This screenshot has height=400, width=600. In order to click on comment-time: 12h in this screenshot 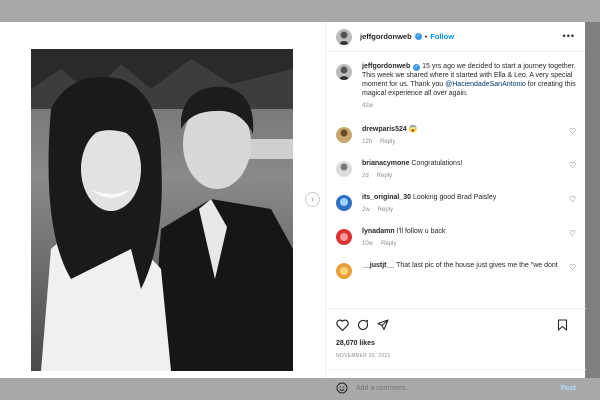, I will do `click(367, 142)`.